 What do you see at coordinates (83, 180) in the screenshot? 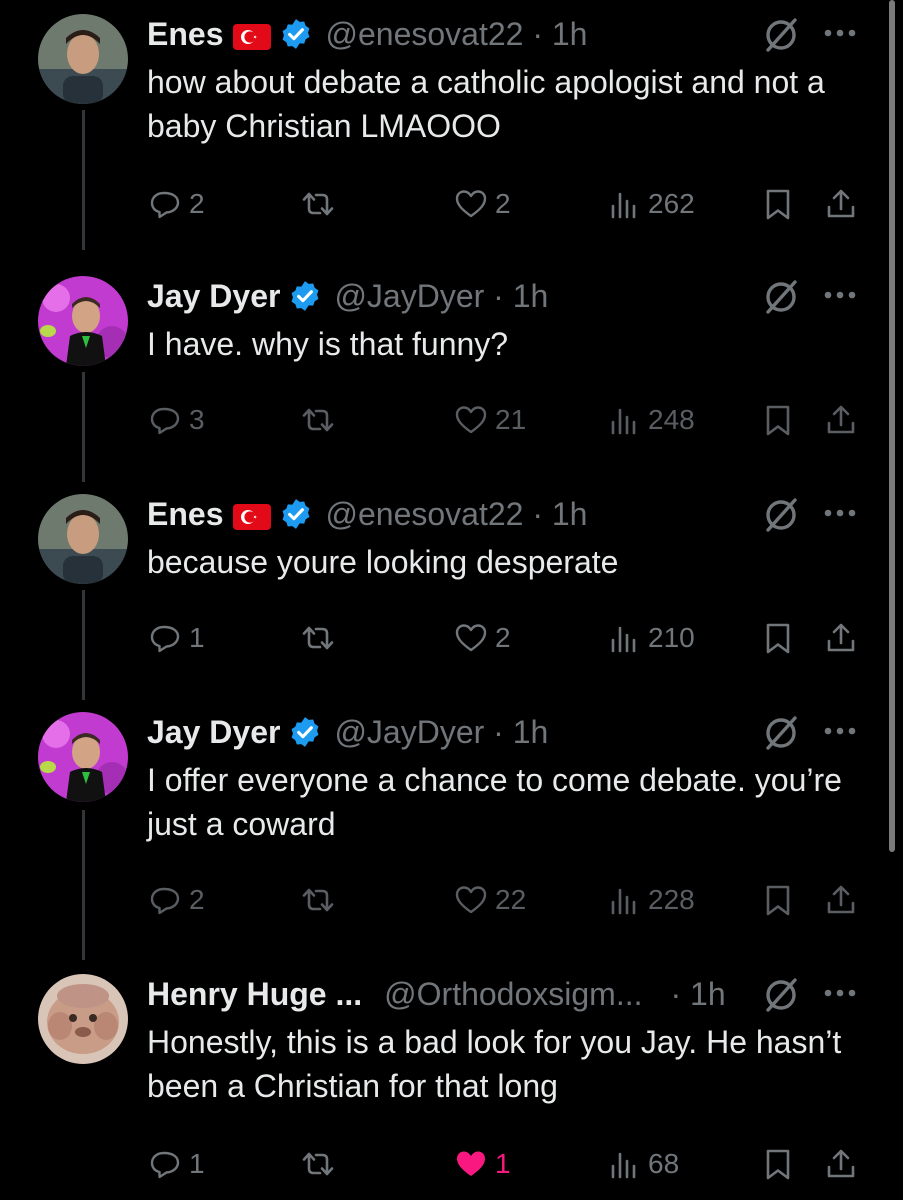
I see `thread-line` at bounding box center [83, 180].